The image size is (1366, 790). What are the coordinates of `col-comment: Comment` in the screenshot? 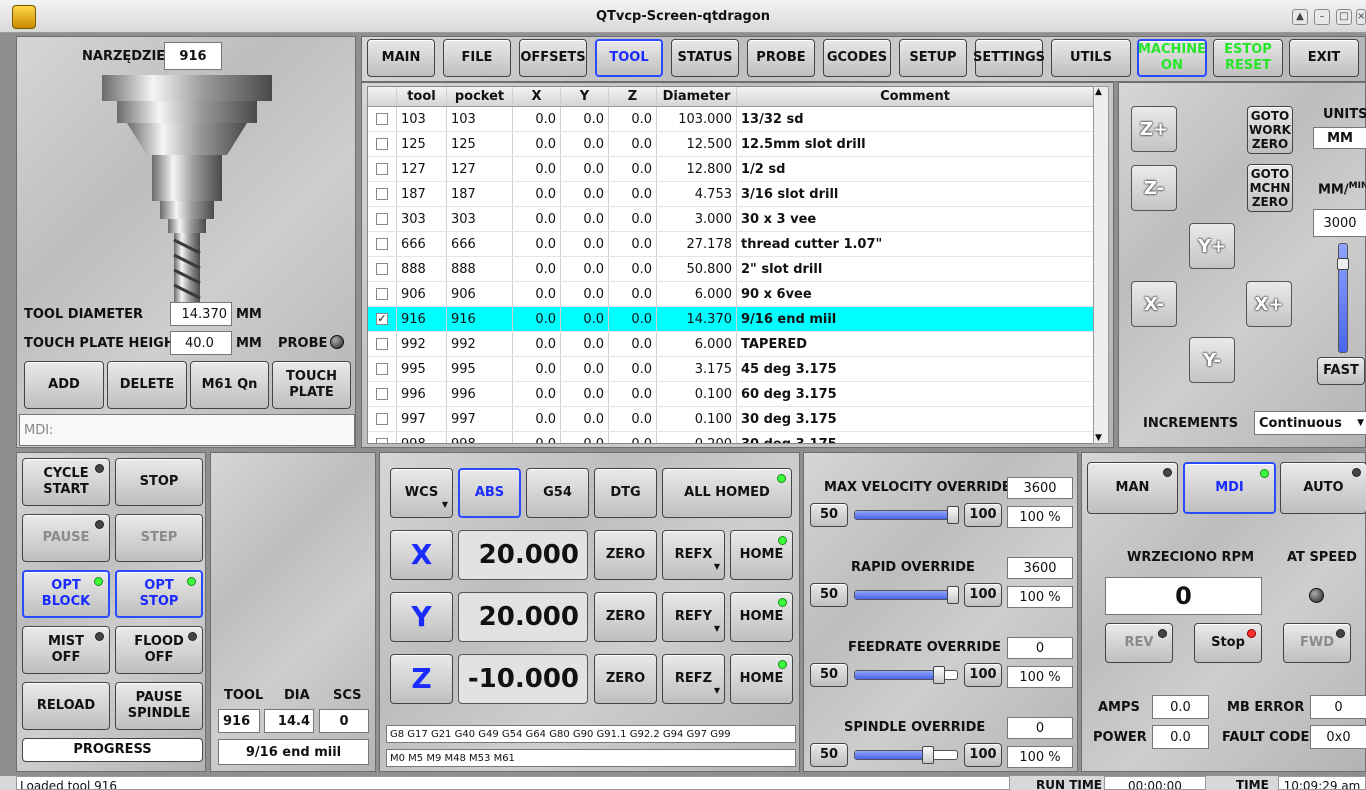 It's located at (915, 96).